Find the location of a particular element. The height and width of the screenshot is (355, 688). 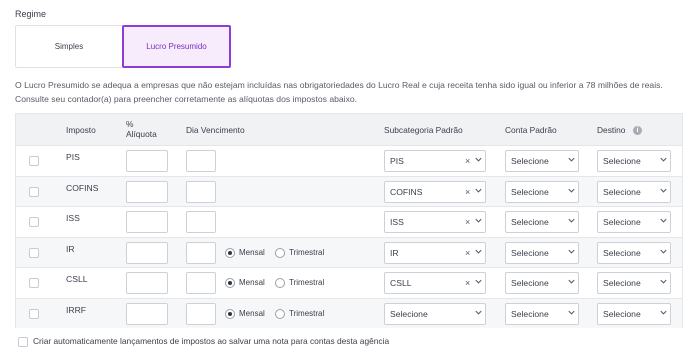

regime-option-simples-label: Simples is located at coordinates (69, 46).